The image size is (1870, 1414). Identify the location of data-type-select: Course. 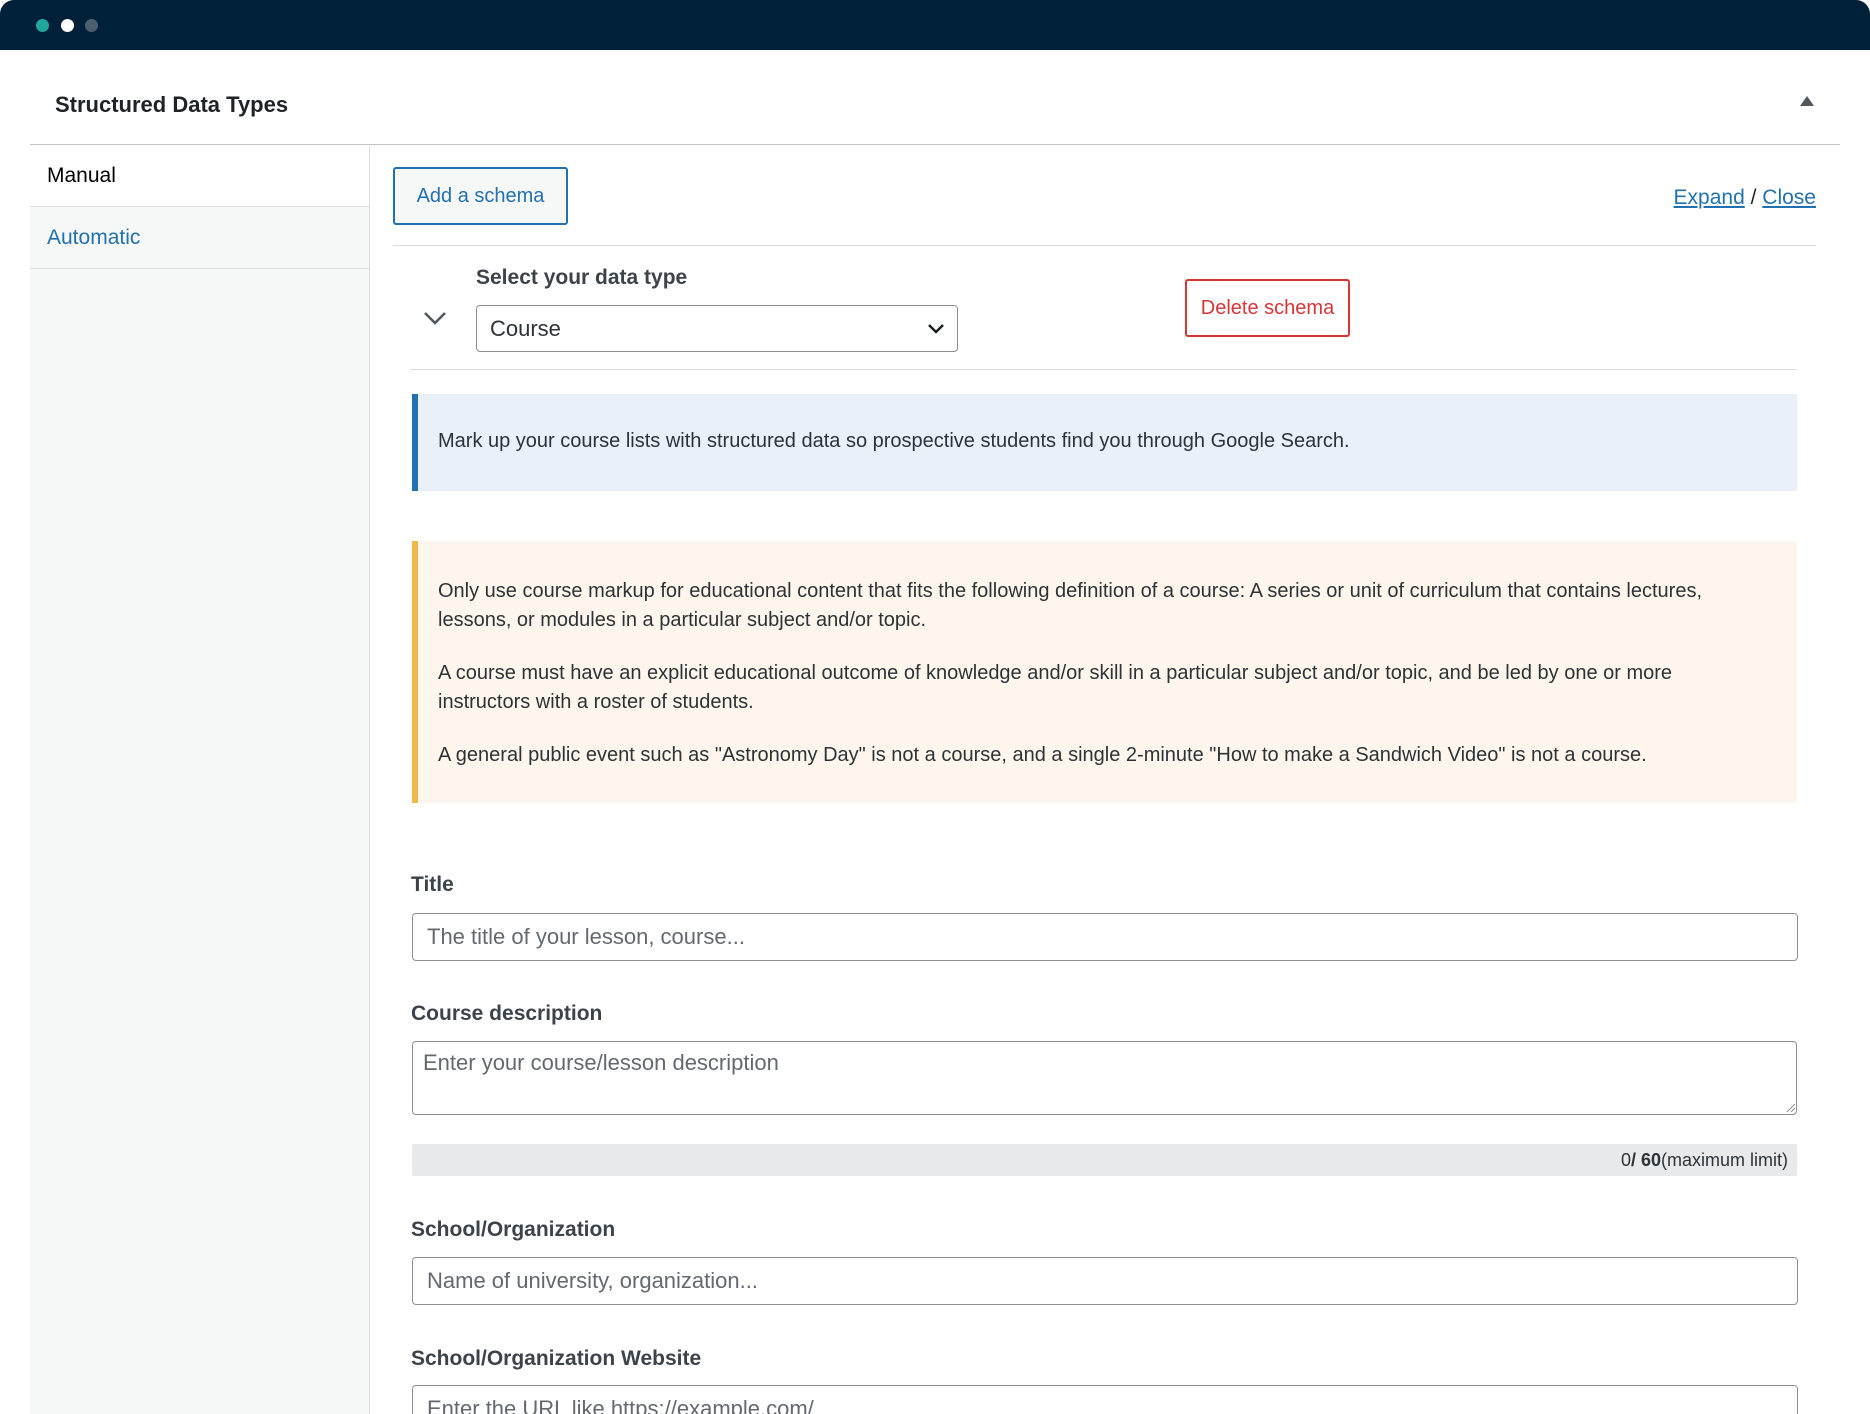
(717, 328).